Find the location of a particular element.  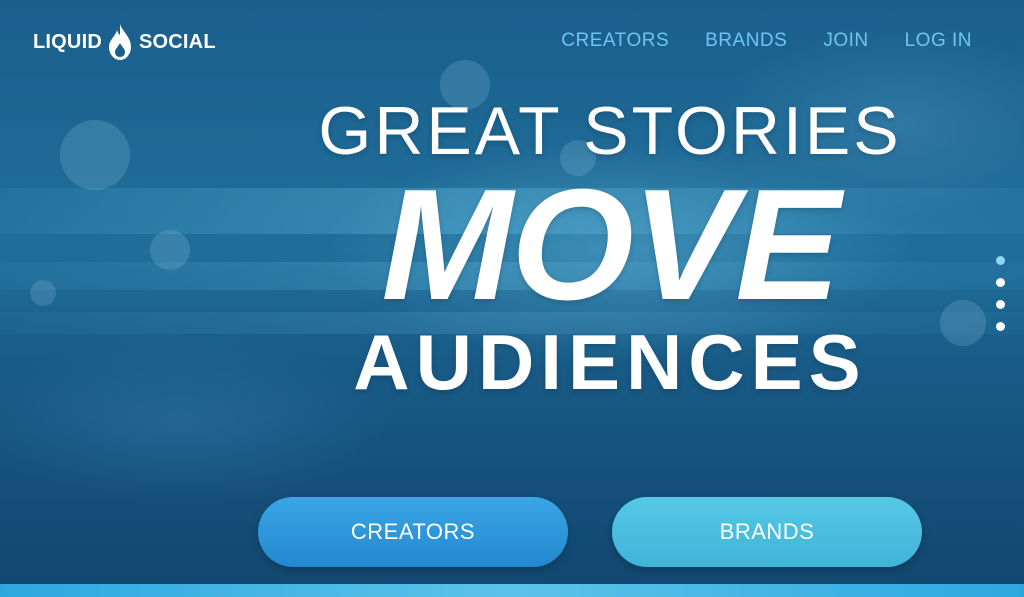

nav-join: JOIN is located at coordinates (845, 41).